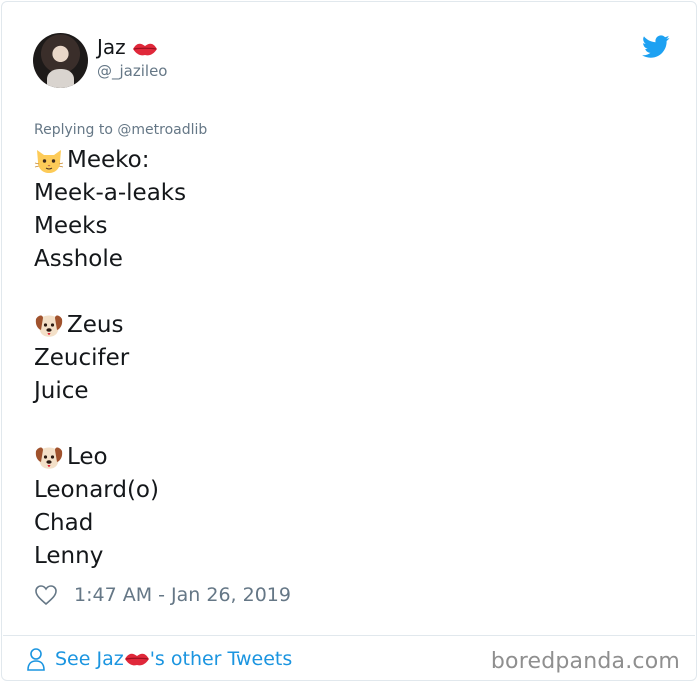  I want to click on line-text: Leonard(o), so click(96, 490).